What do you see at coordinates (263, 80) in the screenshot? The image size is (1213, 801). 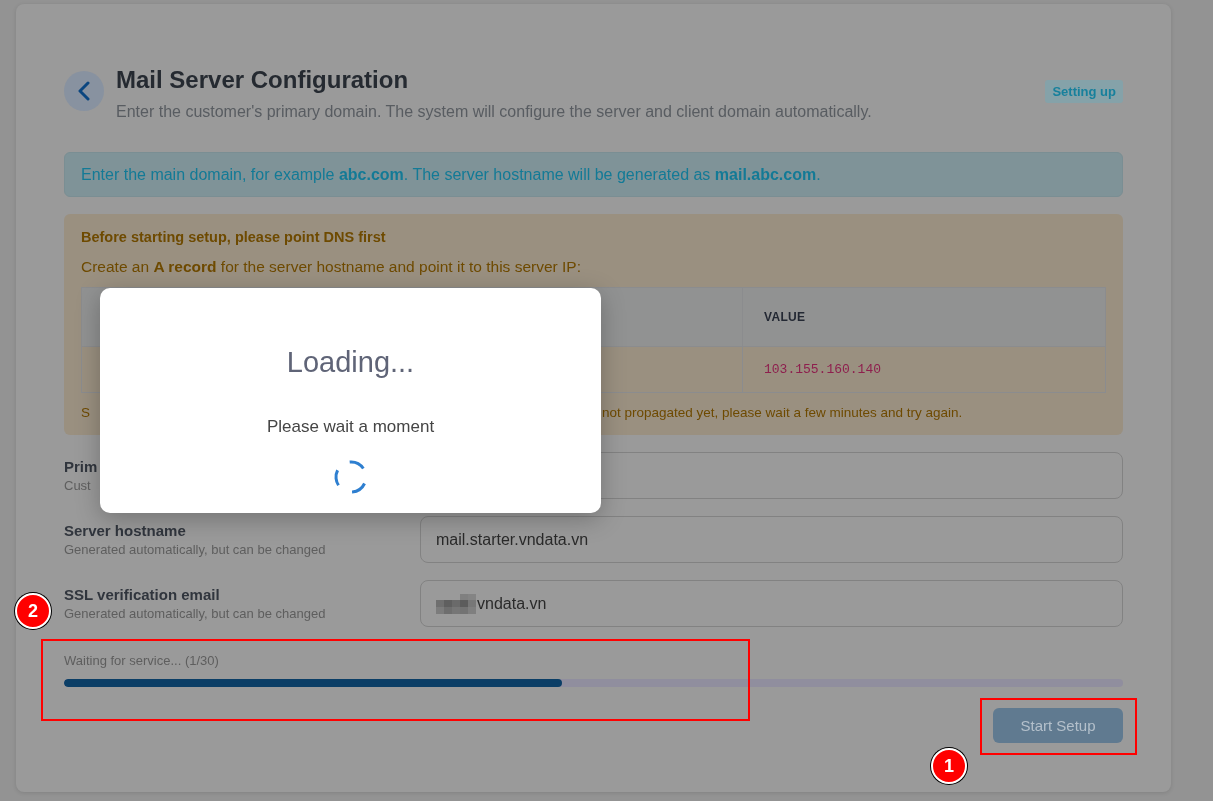 I see `page-title: Mail Server Configuration` at bounding box center [263, 80].